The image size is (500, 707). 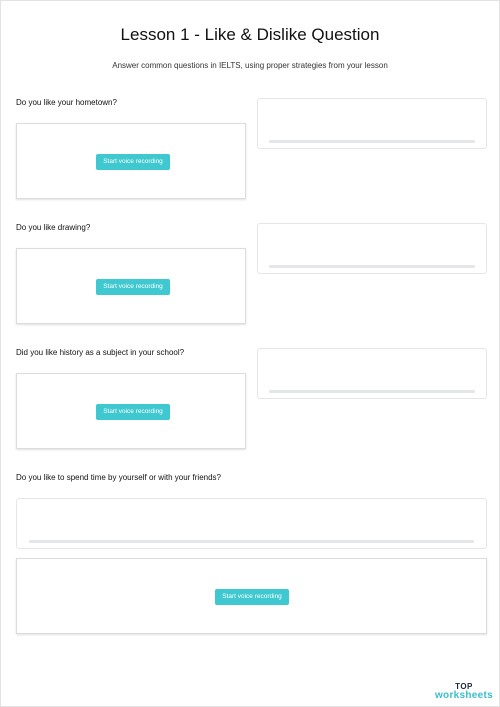 What do you see at coordinates (66, 102) in the screenshot?
I see `question-1-text: Do you like your hometown?` at bounding box center [66, 102].